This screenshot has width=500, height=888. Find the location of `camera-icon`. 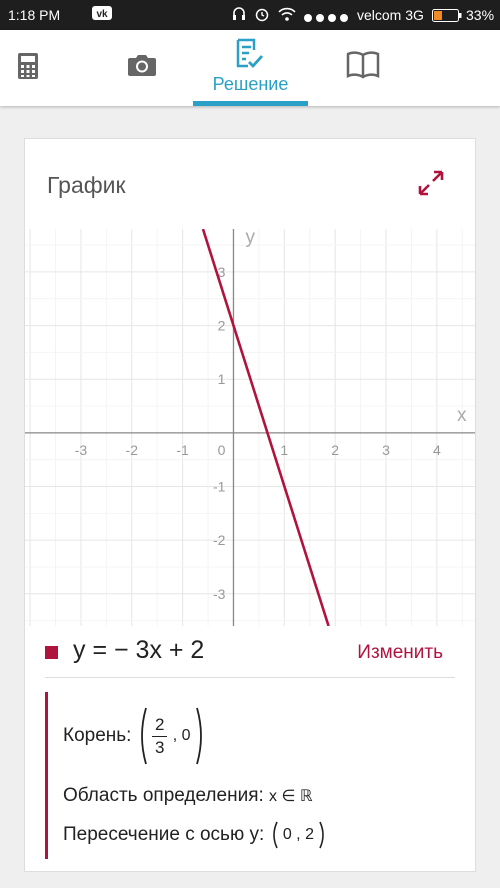

camera-icon is located at coordinates (142, 65).